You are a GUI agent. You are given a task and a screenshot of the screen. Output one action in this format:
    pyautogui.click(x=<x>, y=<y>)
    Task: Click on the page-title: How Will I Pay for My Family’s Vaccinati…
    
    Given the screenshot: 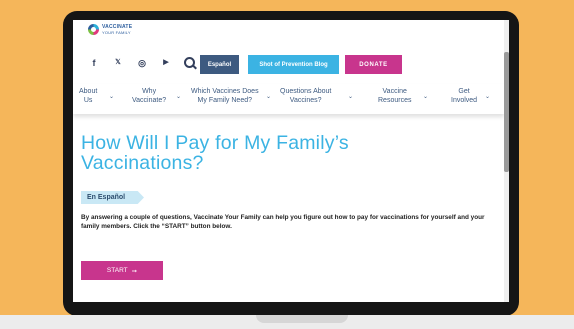 What is the action you would take?
    pyautogui.click(x=215, y=153)
    